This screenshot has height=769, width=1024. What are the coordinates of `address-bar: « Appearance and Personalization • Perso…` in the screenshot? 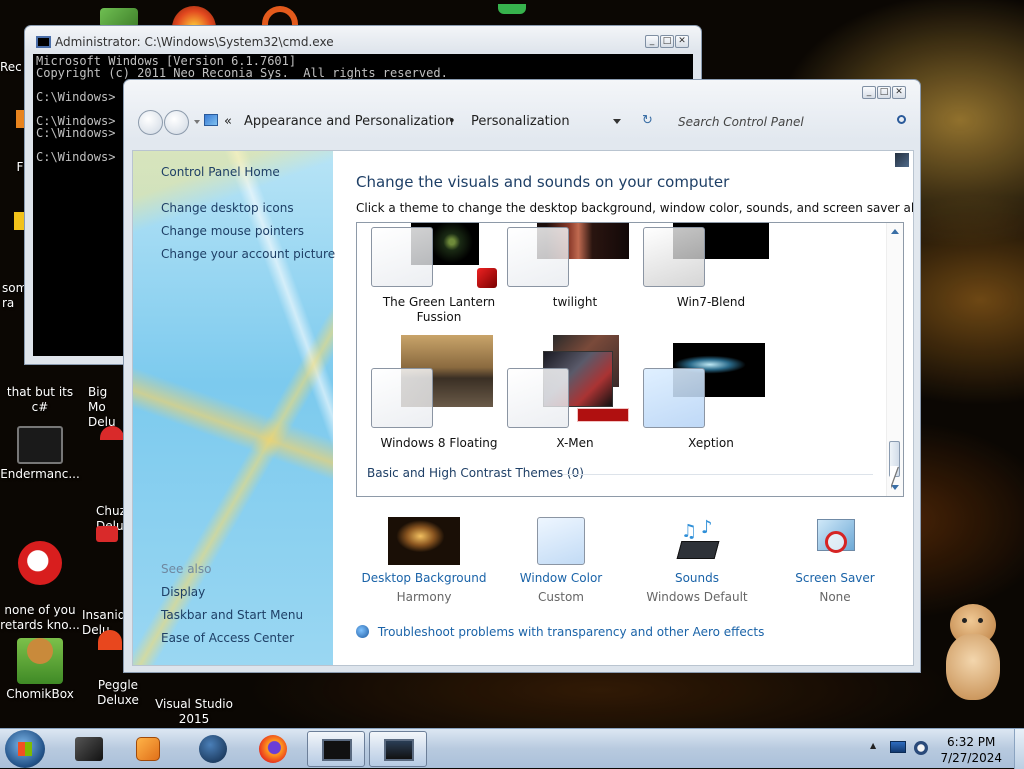 It's located at (424, 122).